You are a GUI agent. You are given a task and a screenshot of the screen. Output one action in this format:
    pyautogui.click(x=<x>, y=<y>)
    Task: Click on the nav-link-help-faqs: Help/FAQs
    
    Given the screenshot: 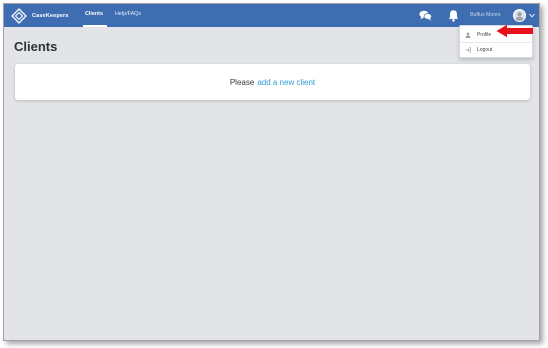 What is the action you would take?
    pyautogui.click(x=128, y=14)
    